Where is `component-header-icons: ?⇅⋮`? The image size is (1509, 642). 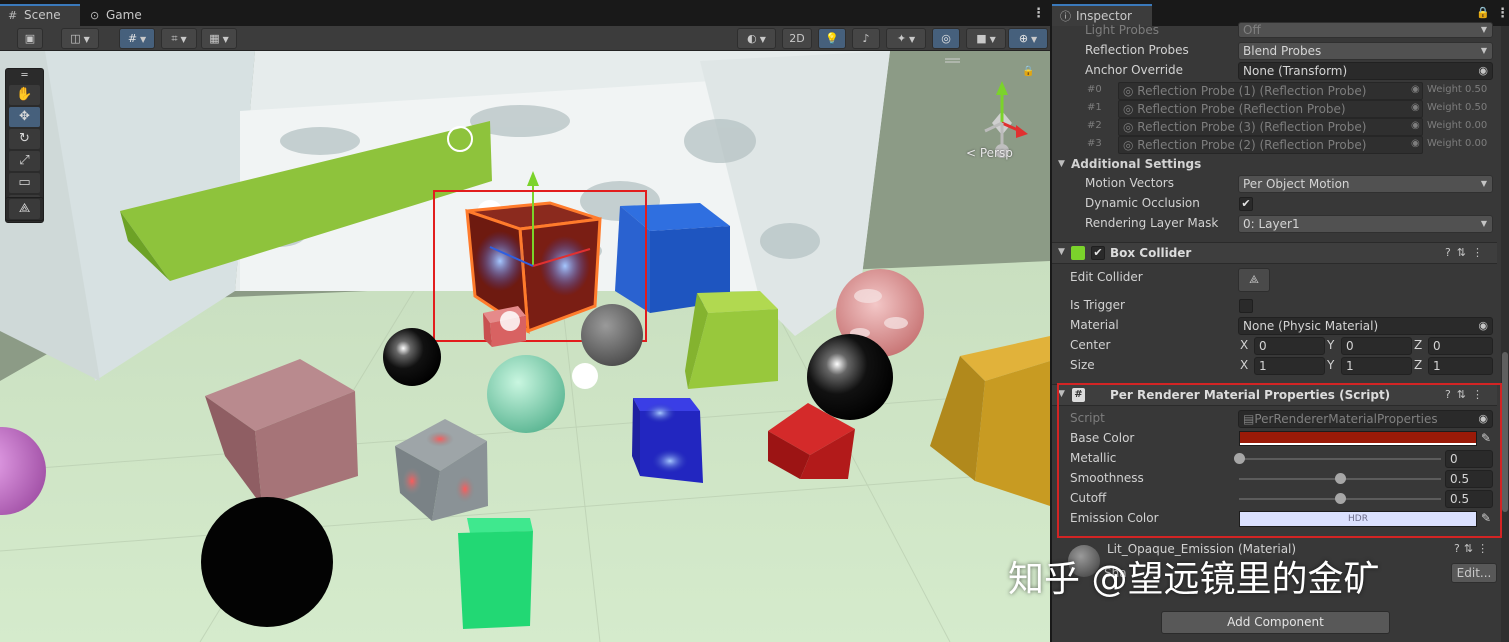 component-header-icons: ?⇅⋮ is located at coordinates (1467, 252).